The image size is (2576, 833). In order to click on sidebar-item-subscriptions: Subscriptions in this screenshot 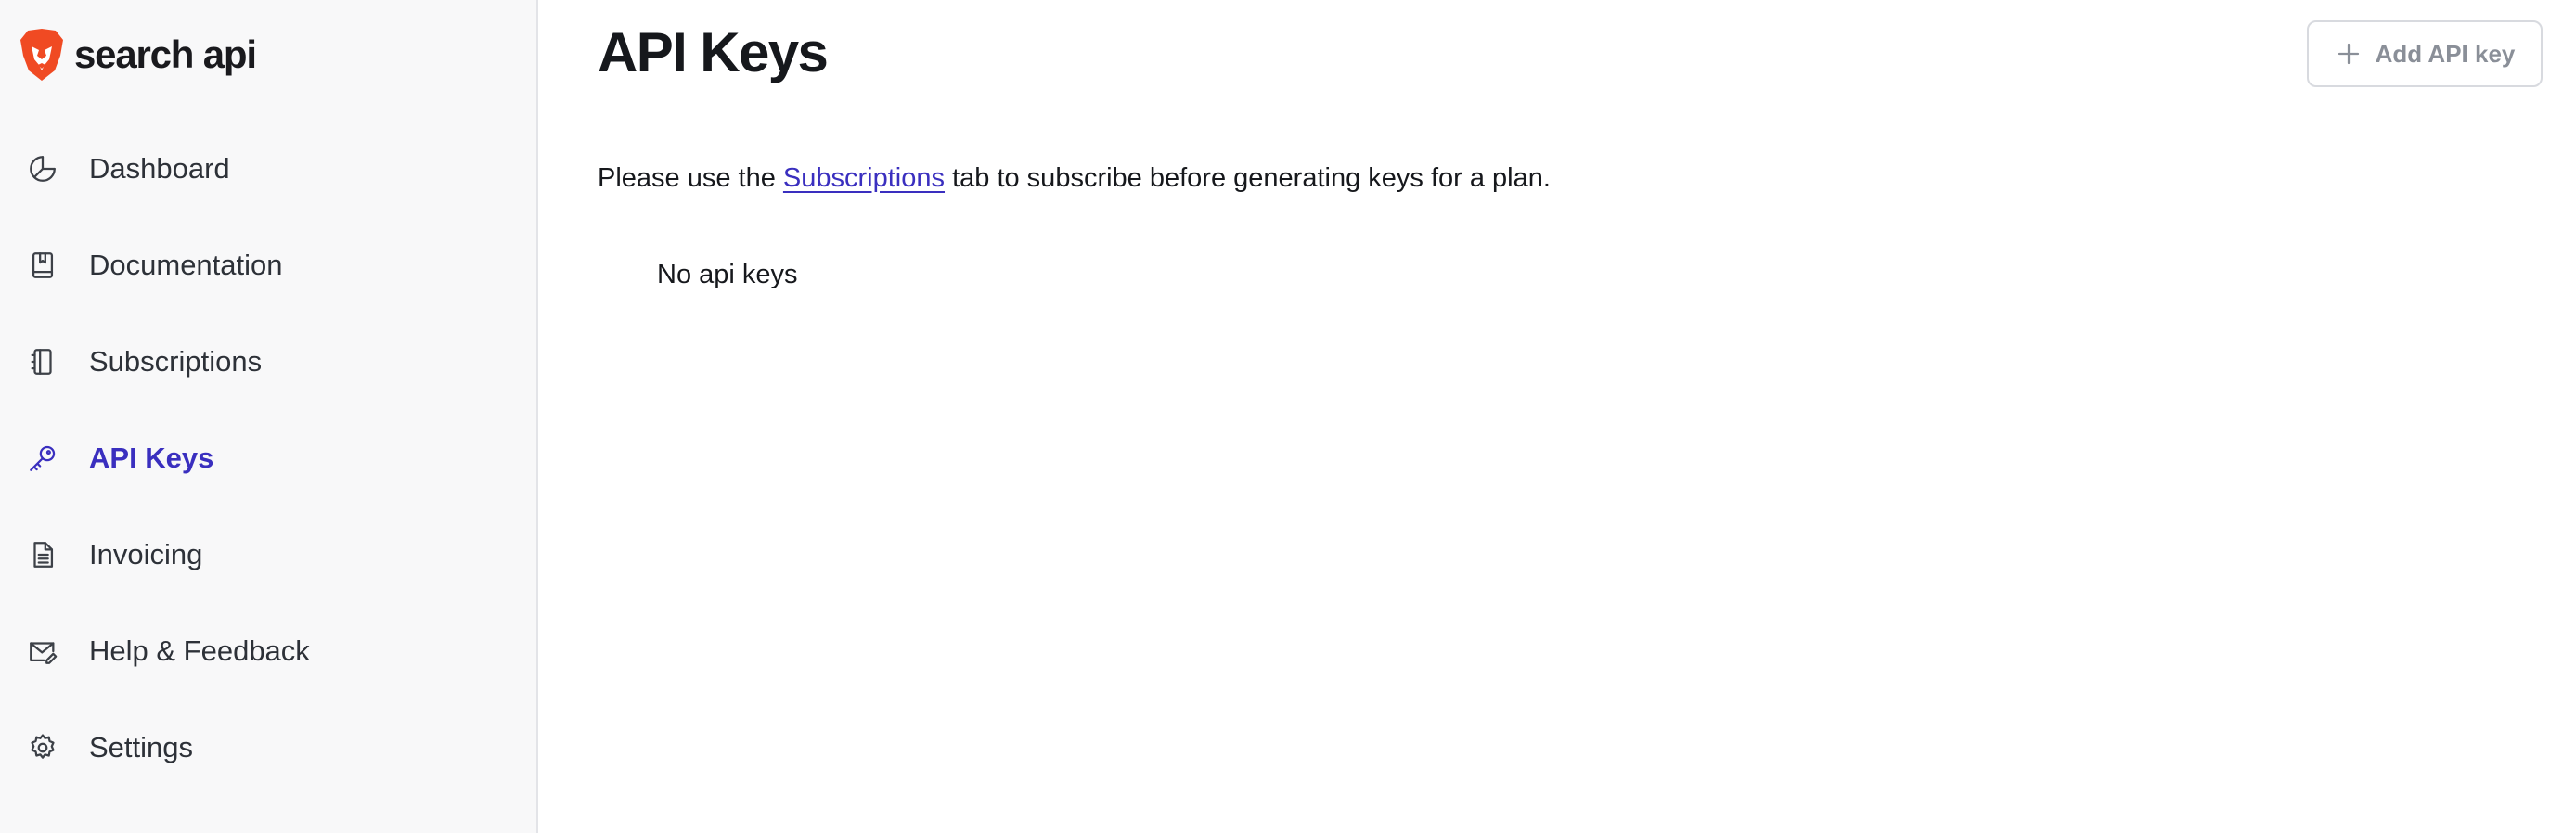, I will do `click(268, 362)`.